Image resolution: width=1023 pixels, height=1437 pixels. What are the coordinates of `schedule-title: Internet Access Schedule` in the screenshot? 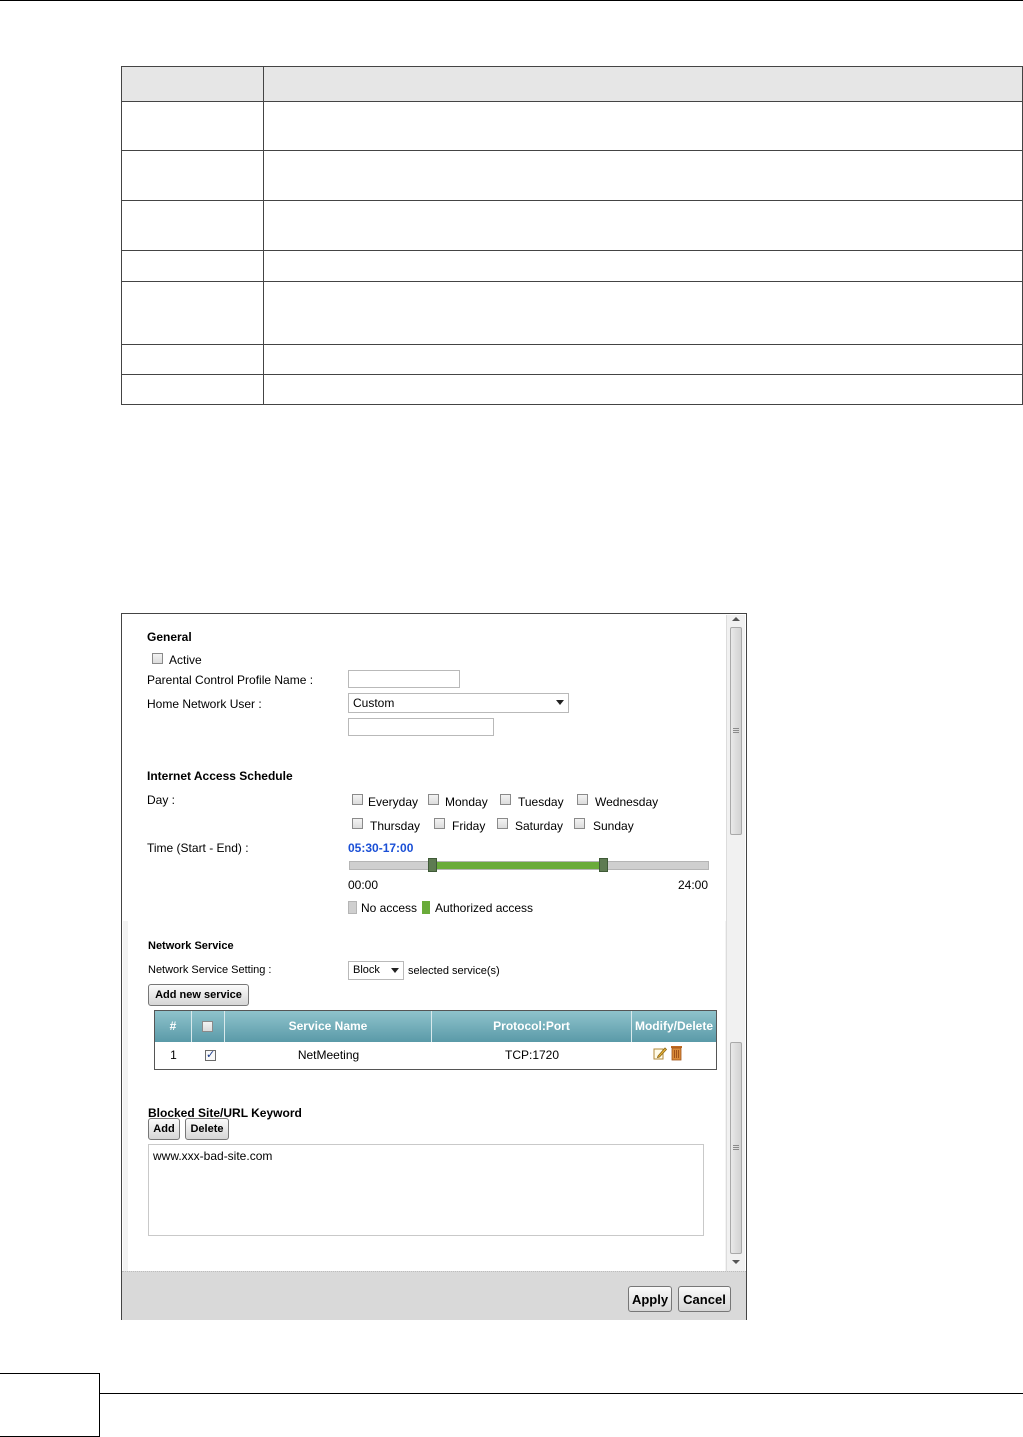 It's located at (220, 776).